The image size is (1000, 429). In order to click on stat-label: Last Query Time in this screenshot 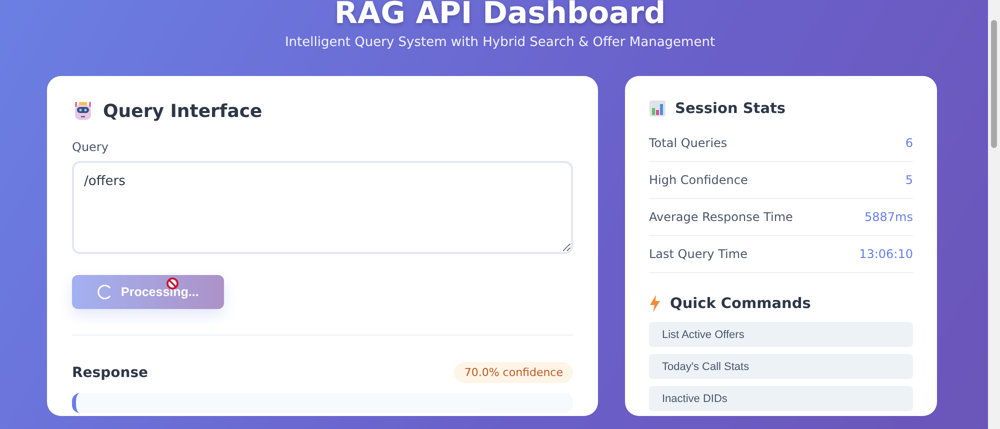, I will do `click(698, 254)`.